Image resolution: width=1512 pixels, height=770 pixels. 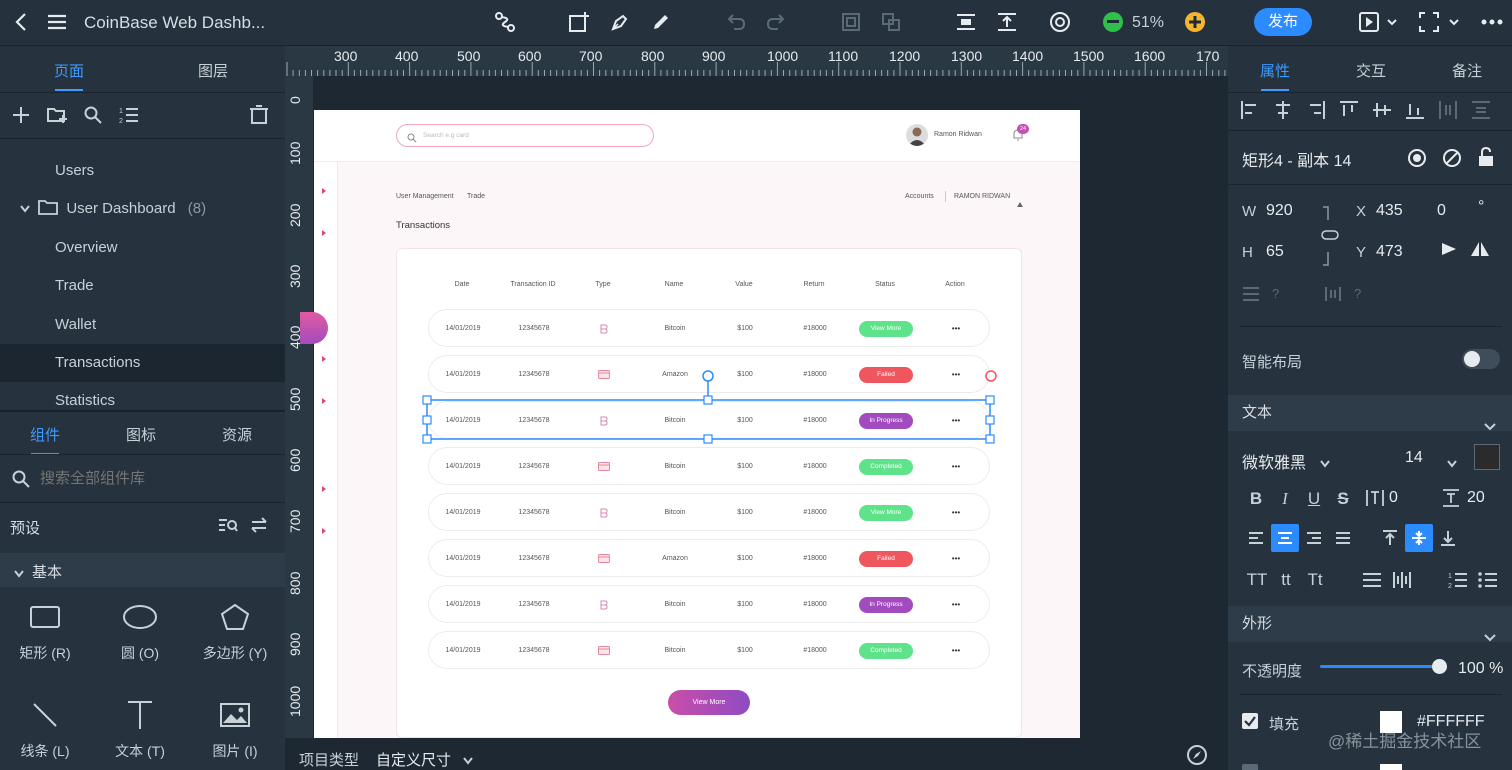 I want to click on tab-components: 组件, so click(x=45, y=439).